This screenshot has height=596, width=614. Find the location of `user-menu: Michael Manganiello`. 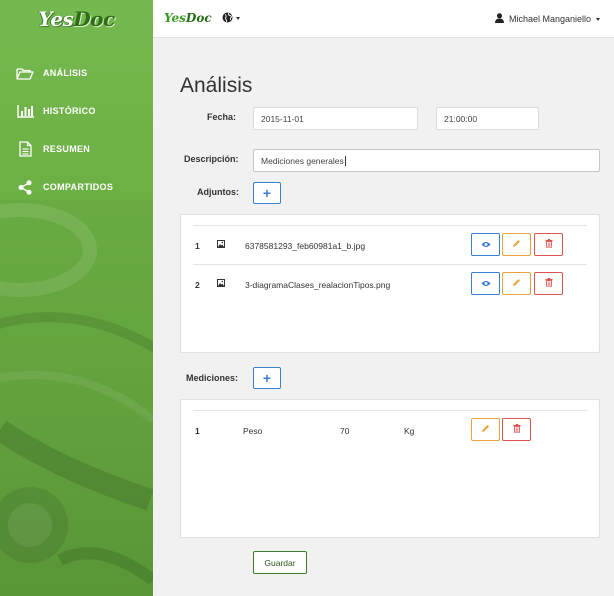

user-menu: Michael Manganiello is located at coordinates (547, 19).